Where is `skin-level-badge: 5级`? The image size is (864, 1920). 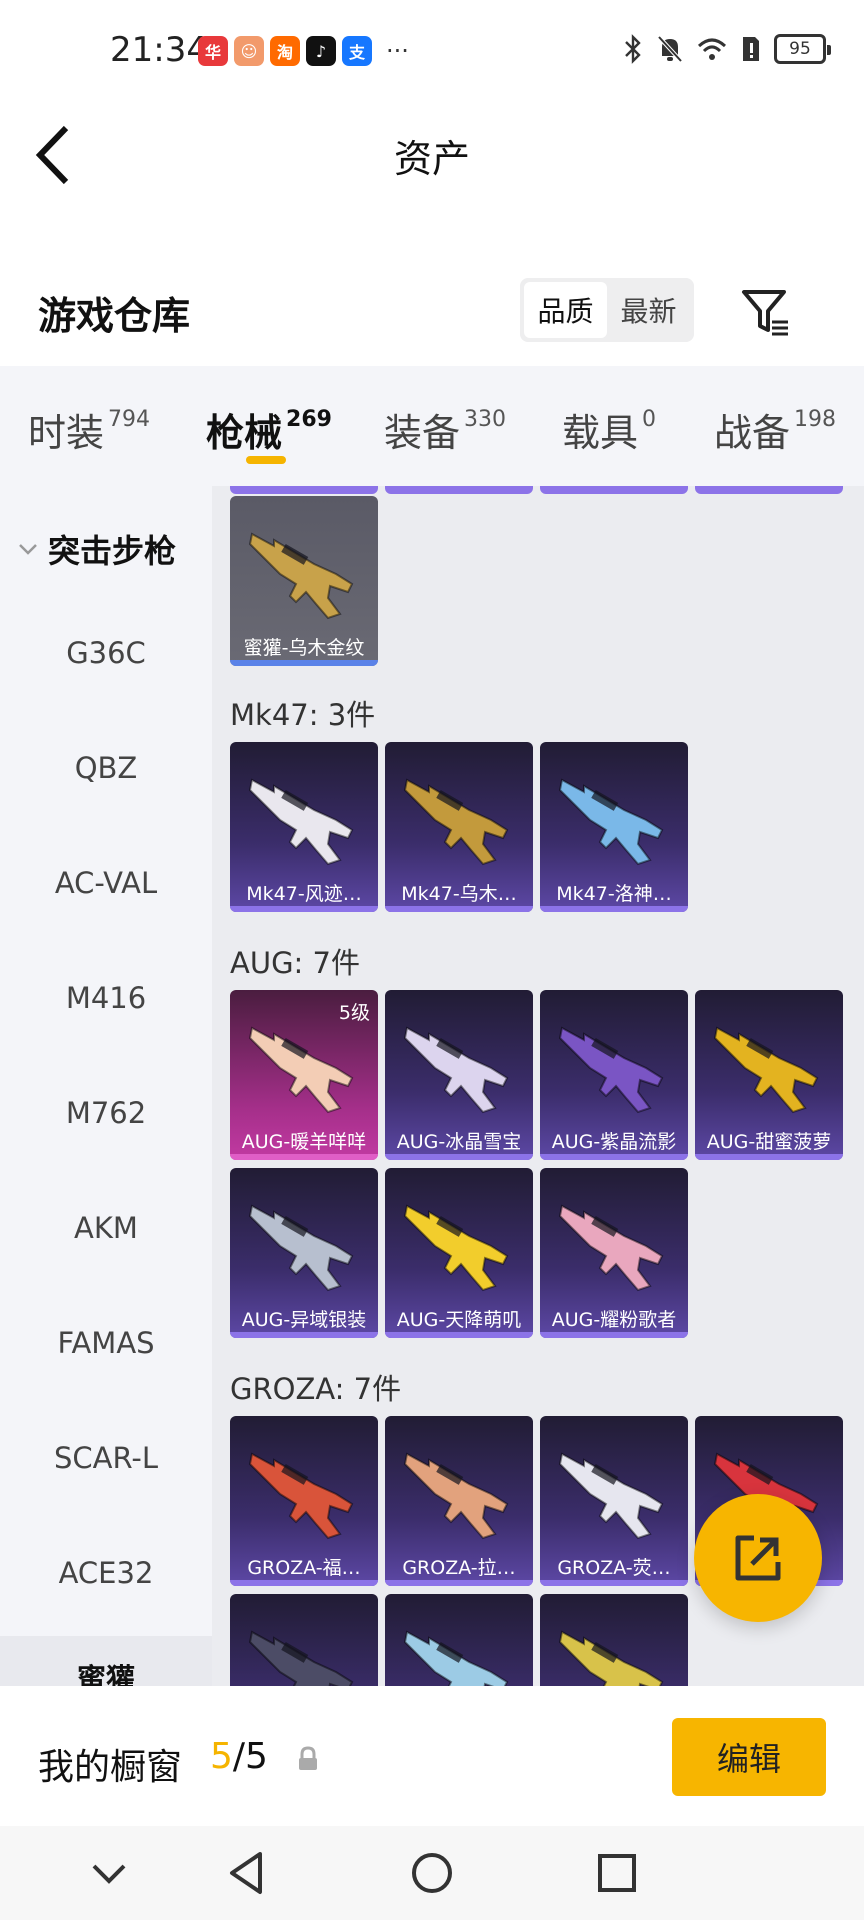 skin-level-badge: 5级 is located at coordinates (354, 1013).